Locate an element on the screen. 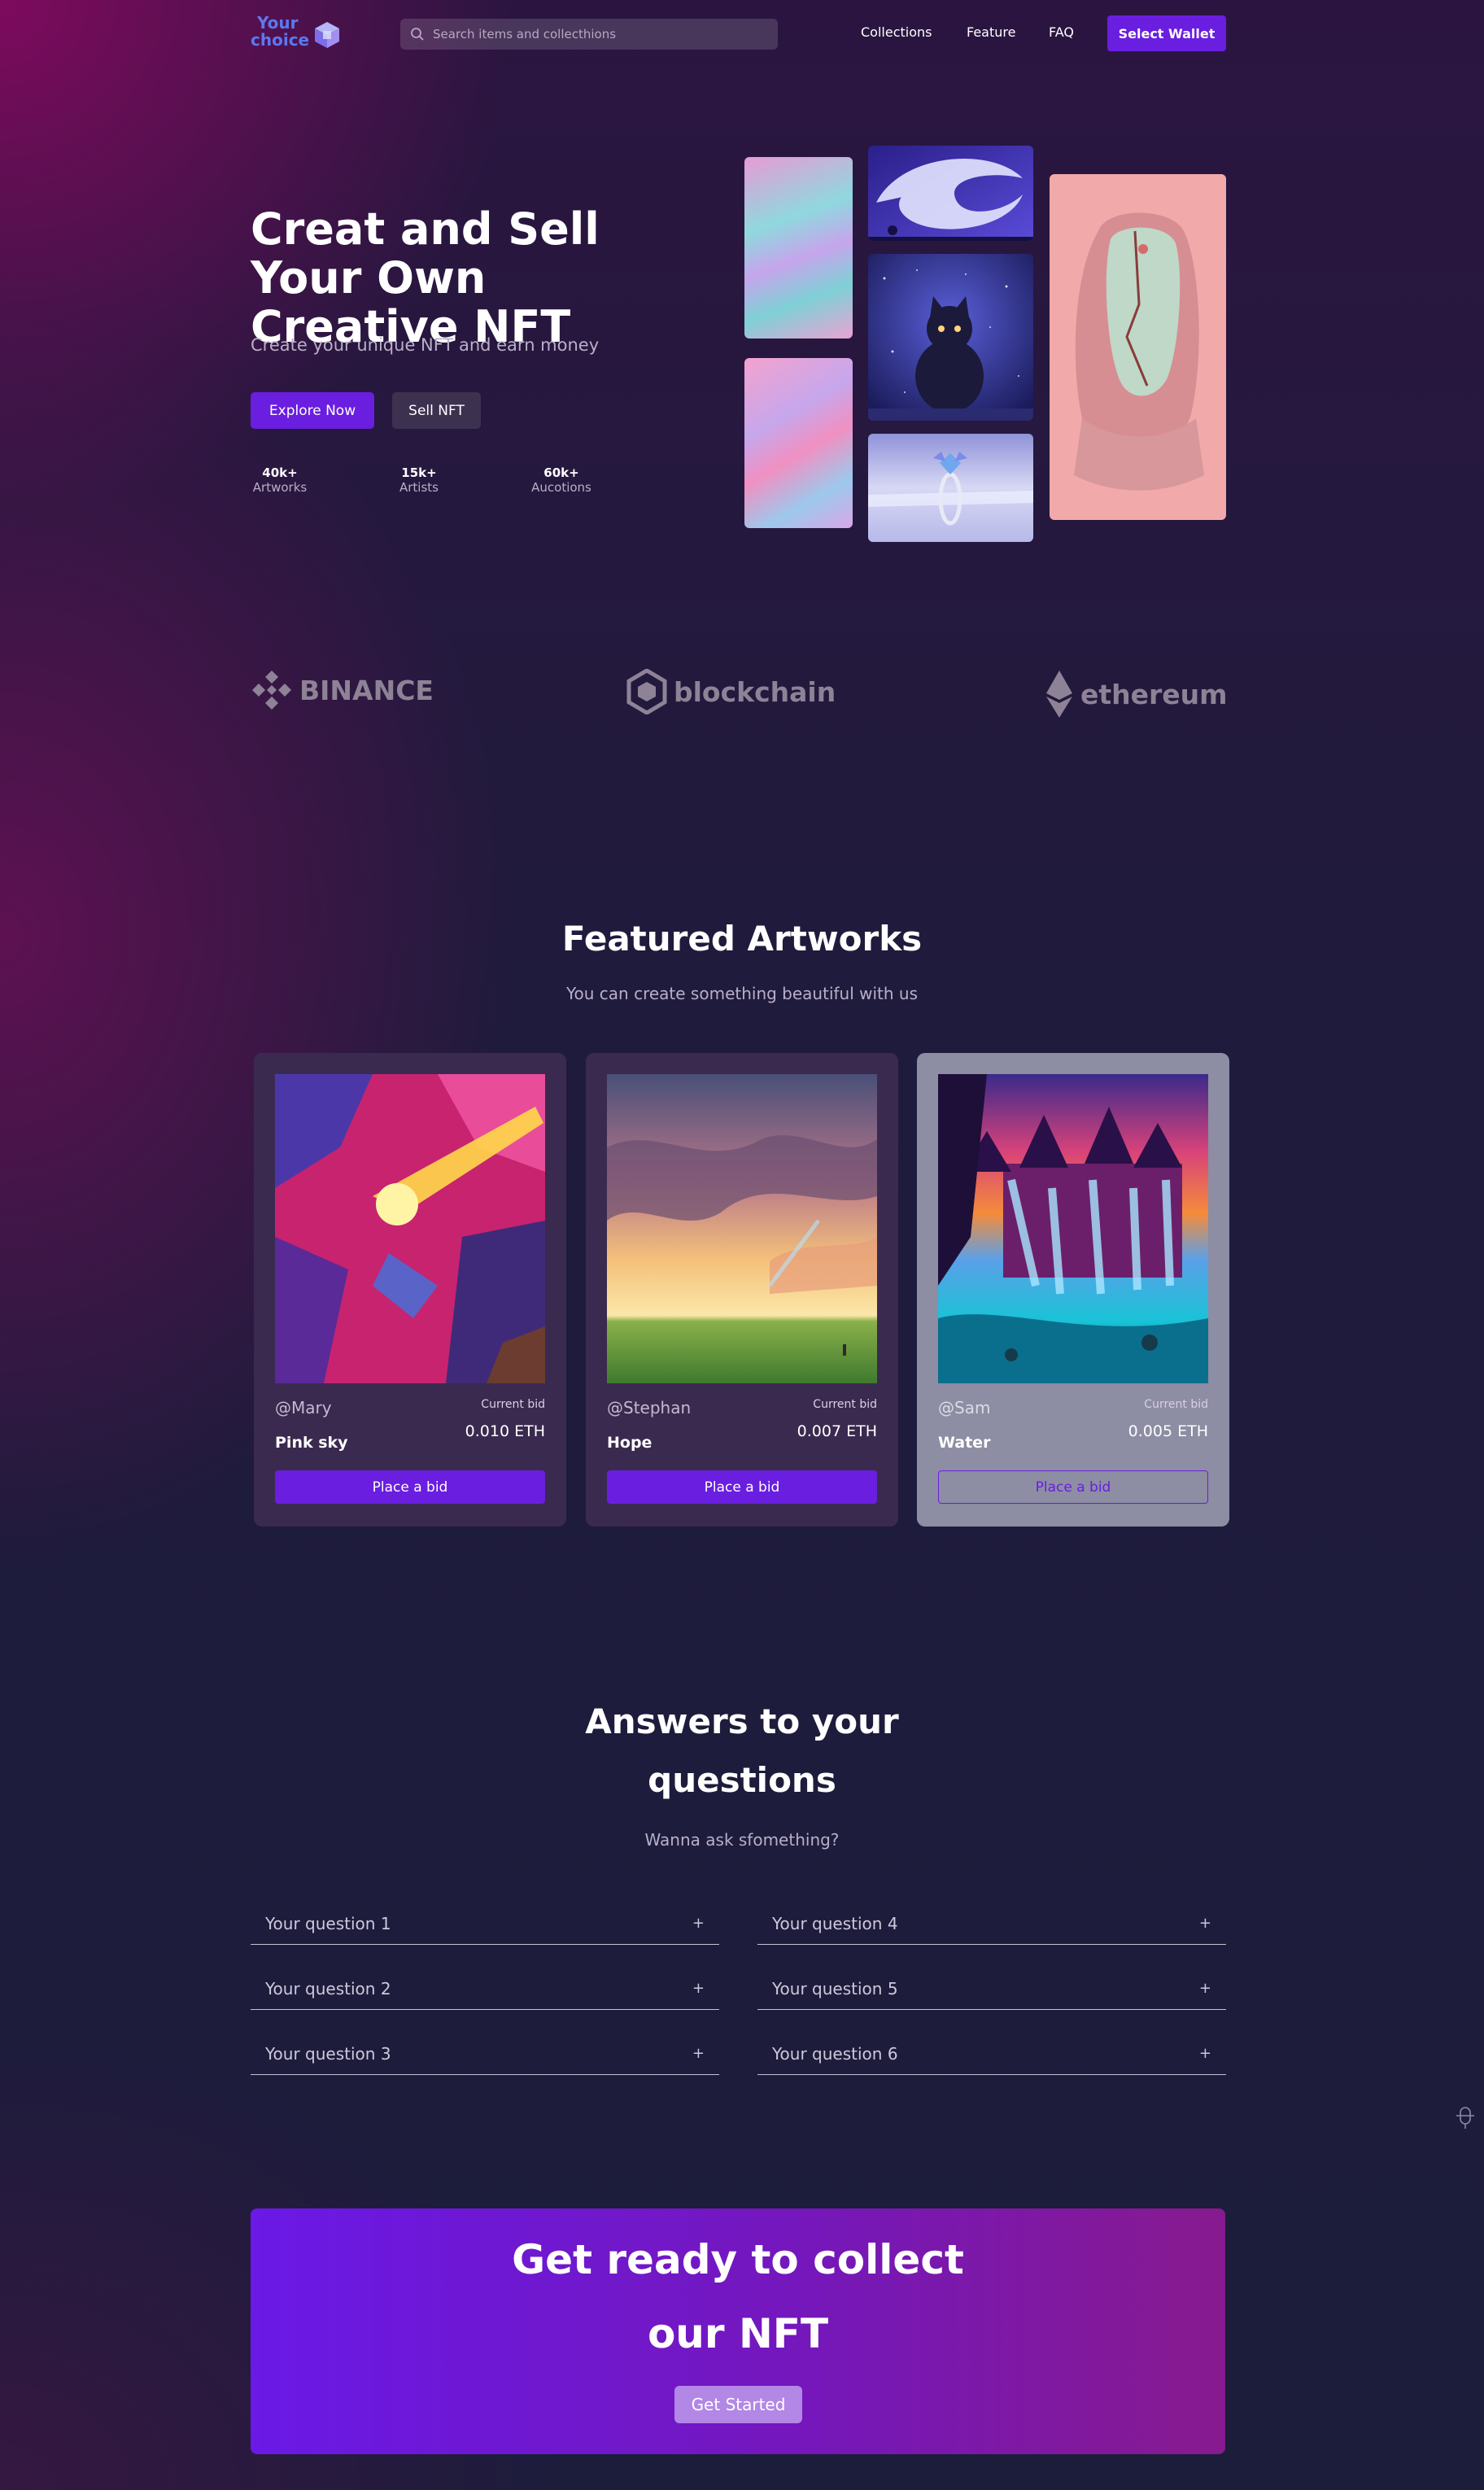 The height and width of the screenshot is (2490, 1484). bid-price: 0.005 ETH is located at coordinates (1168, 1431).